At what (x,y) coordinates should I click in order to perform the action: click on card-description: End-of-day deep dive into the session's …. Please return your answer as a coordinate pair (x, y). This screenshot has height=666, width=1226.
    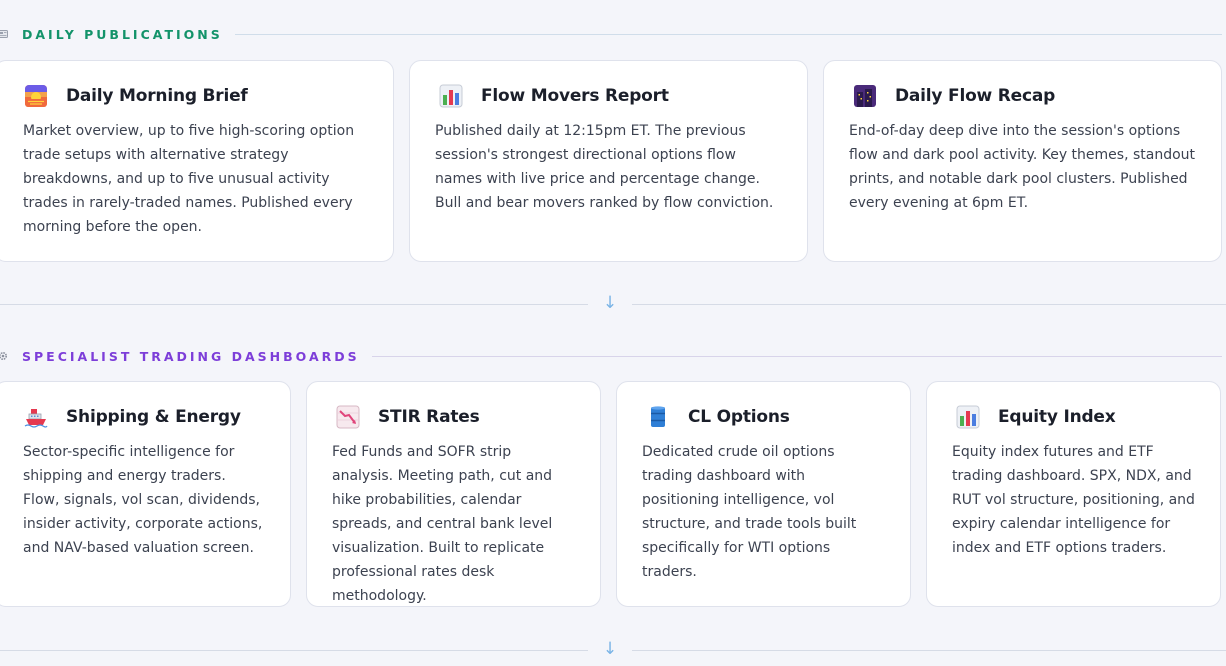
    Looking at the image, I should click on (1022, 167).